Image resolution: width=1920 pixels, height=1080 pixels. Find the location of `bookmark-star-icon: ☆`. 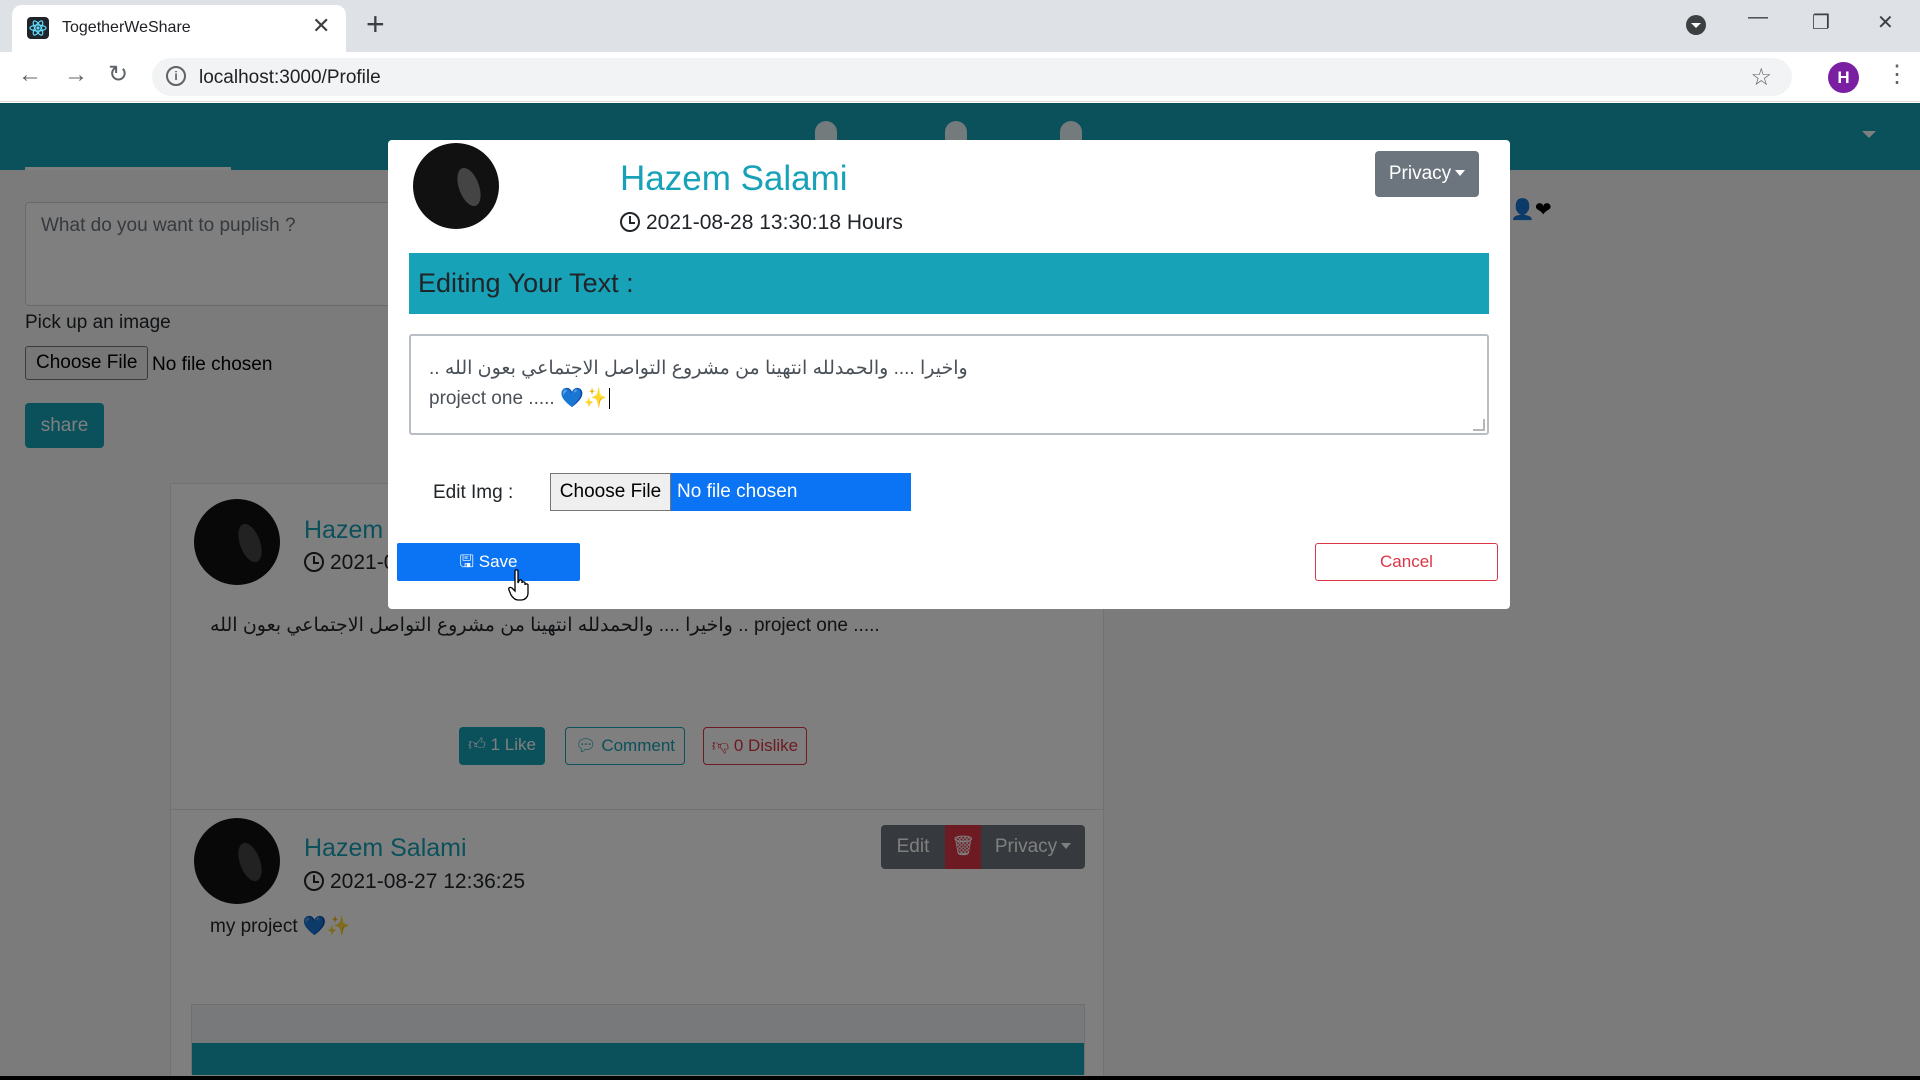

bookmark-star-icon: ☆ is located at coordinates (1761, 77).